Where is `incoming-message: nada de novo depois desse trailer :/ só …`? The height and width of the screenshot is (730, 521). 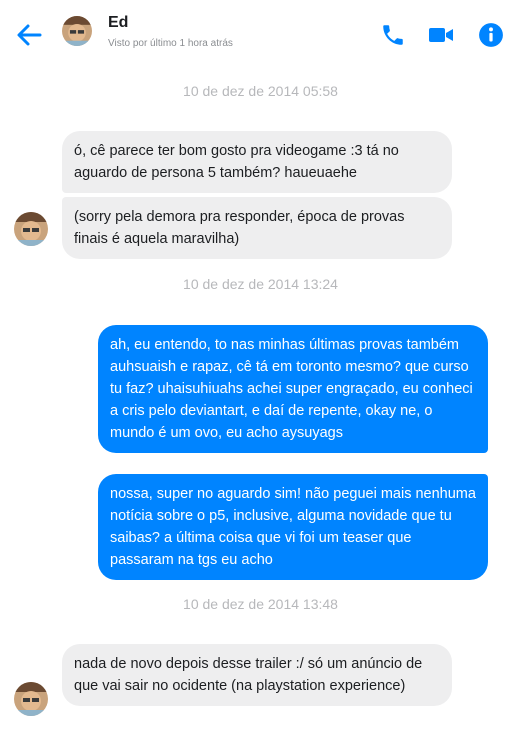
incoming-message: nada de novo depois desse trailer :/ só … is located at coordinates (257, 675).